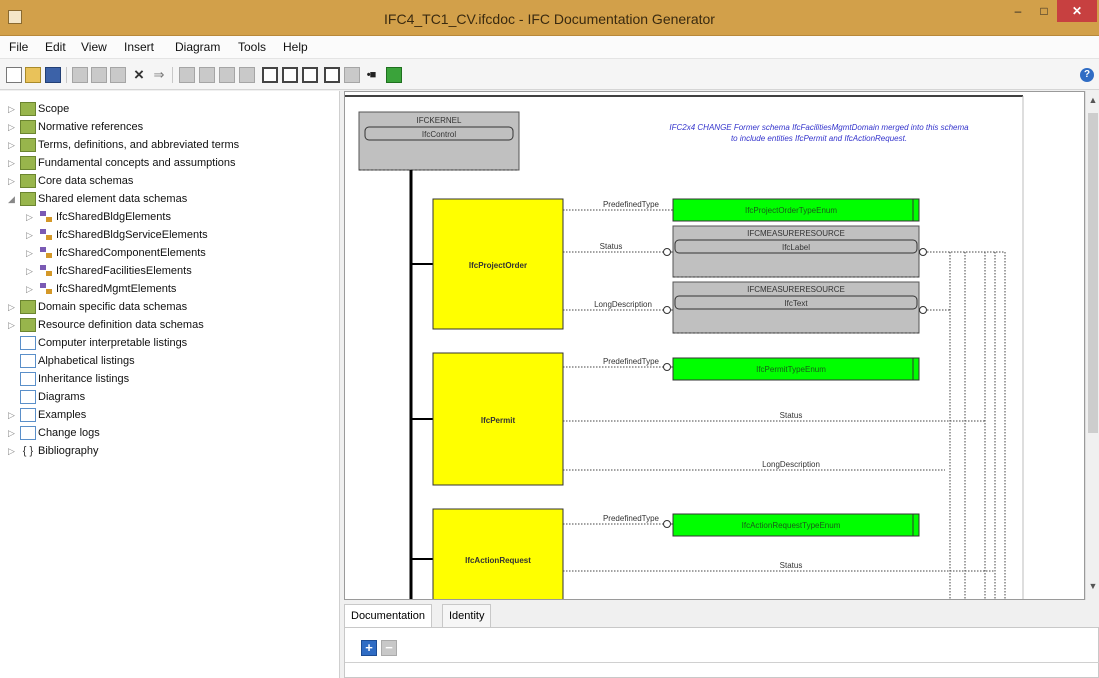 This screenshot has width=1099, height=678. I want to click on enum-label-1: IfcPermitTypeEnum, so click(791, 369).